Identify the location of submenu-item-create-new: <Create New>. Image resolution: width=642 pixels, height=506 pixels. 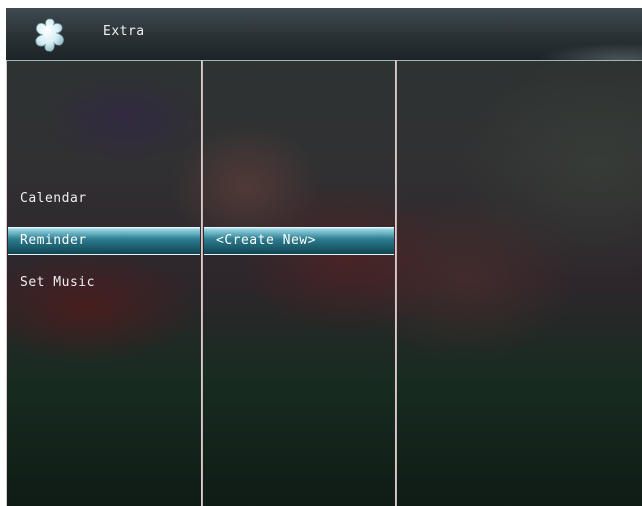
(299, 241).